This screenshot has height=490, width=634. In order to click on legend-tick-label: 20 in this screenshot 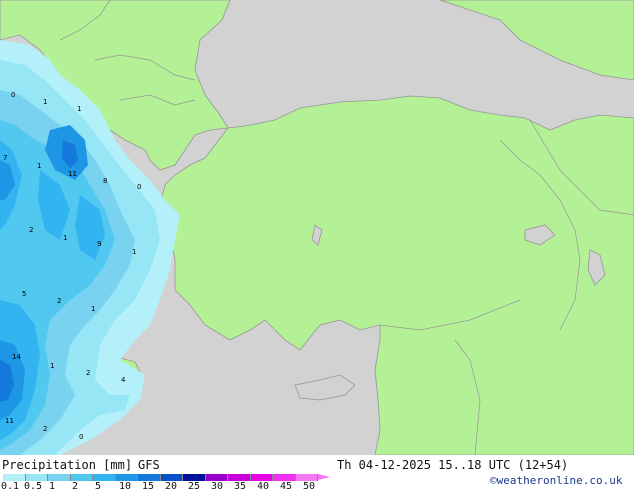, I will do `click(171, 485)`.